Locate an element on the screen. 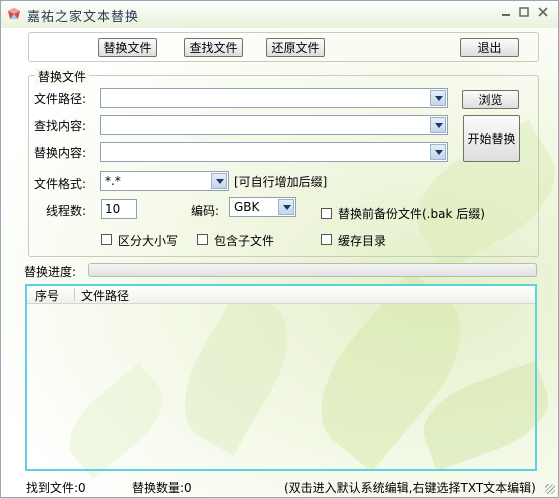  cache-dir-label: 缓存目录 is located at coordinates (362, 241).